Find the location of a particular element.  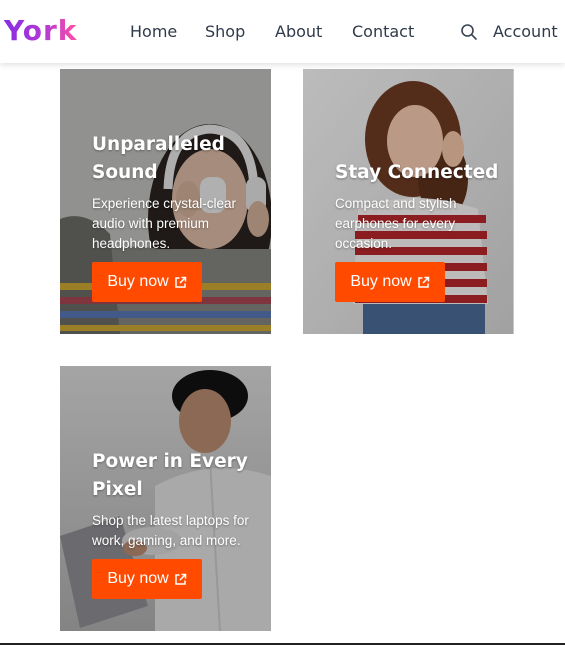

card-title: Unparalleled Sound is located at coordinates (158, 158).